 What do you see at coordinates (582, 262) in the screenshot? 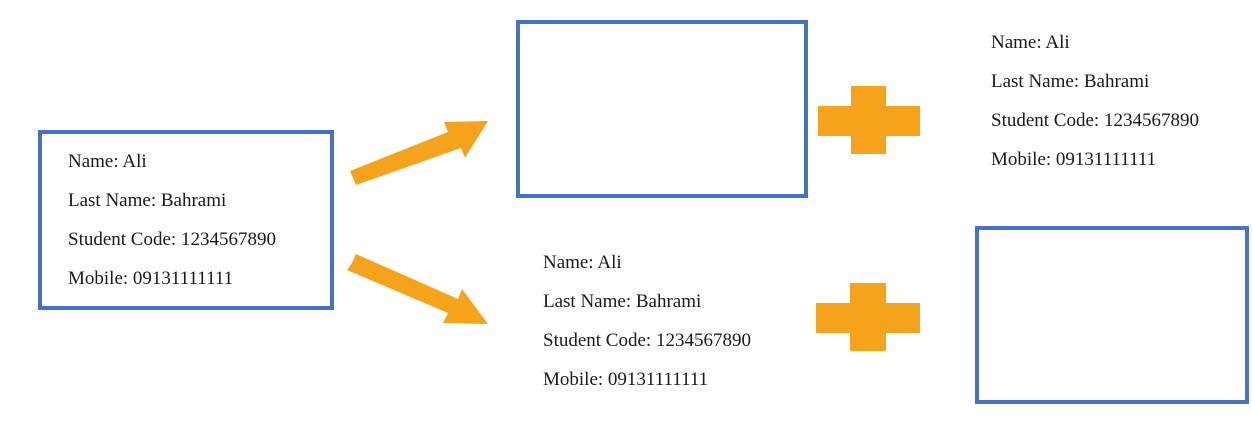
I see `bottom-name-field: Name: Ali` at bounding box center [582, 262].